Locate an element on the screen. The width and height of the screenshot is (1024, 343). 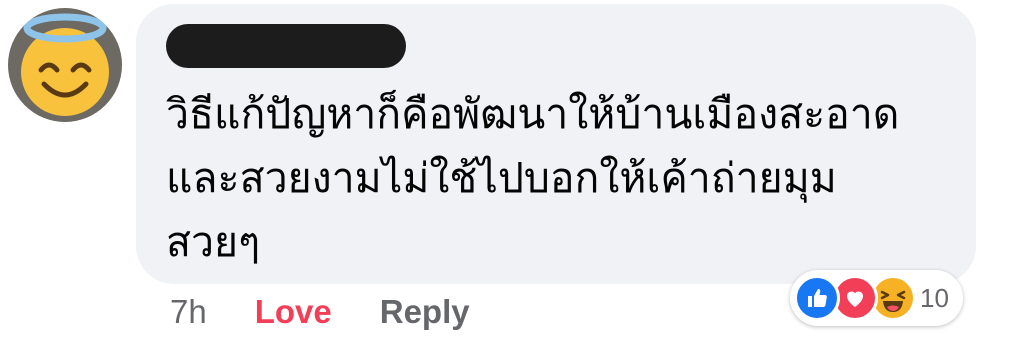
comment-actions: 7h Love Reply is located at coordinates (320, 312).